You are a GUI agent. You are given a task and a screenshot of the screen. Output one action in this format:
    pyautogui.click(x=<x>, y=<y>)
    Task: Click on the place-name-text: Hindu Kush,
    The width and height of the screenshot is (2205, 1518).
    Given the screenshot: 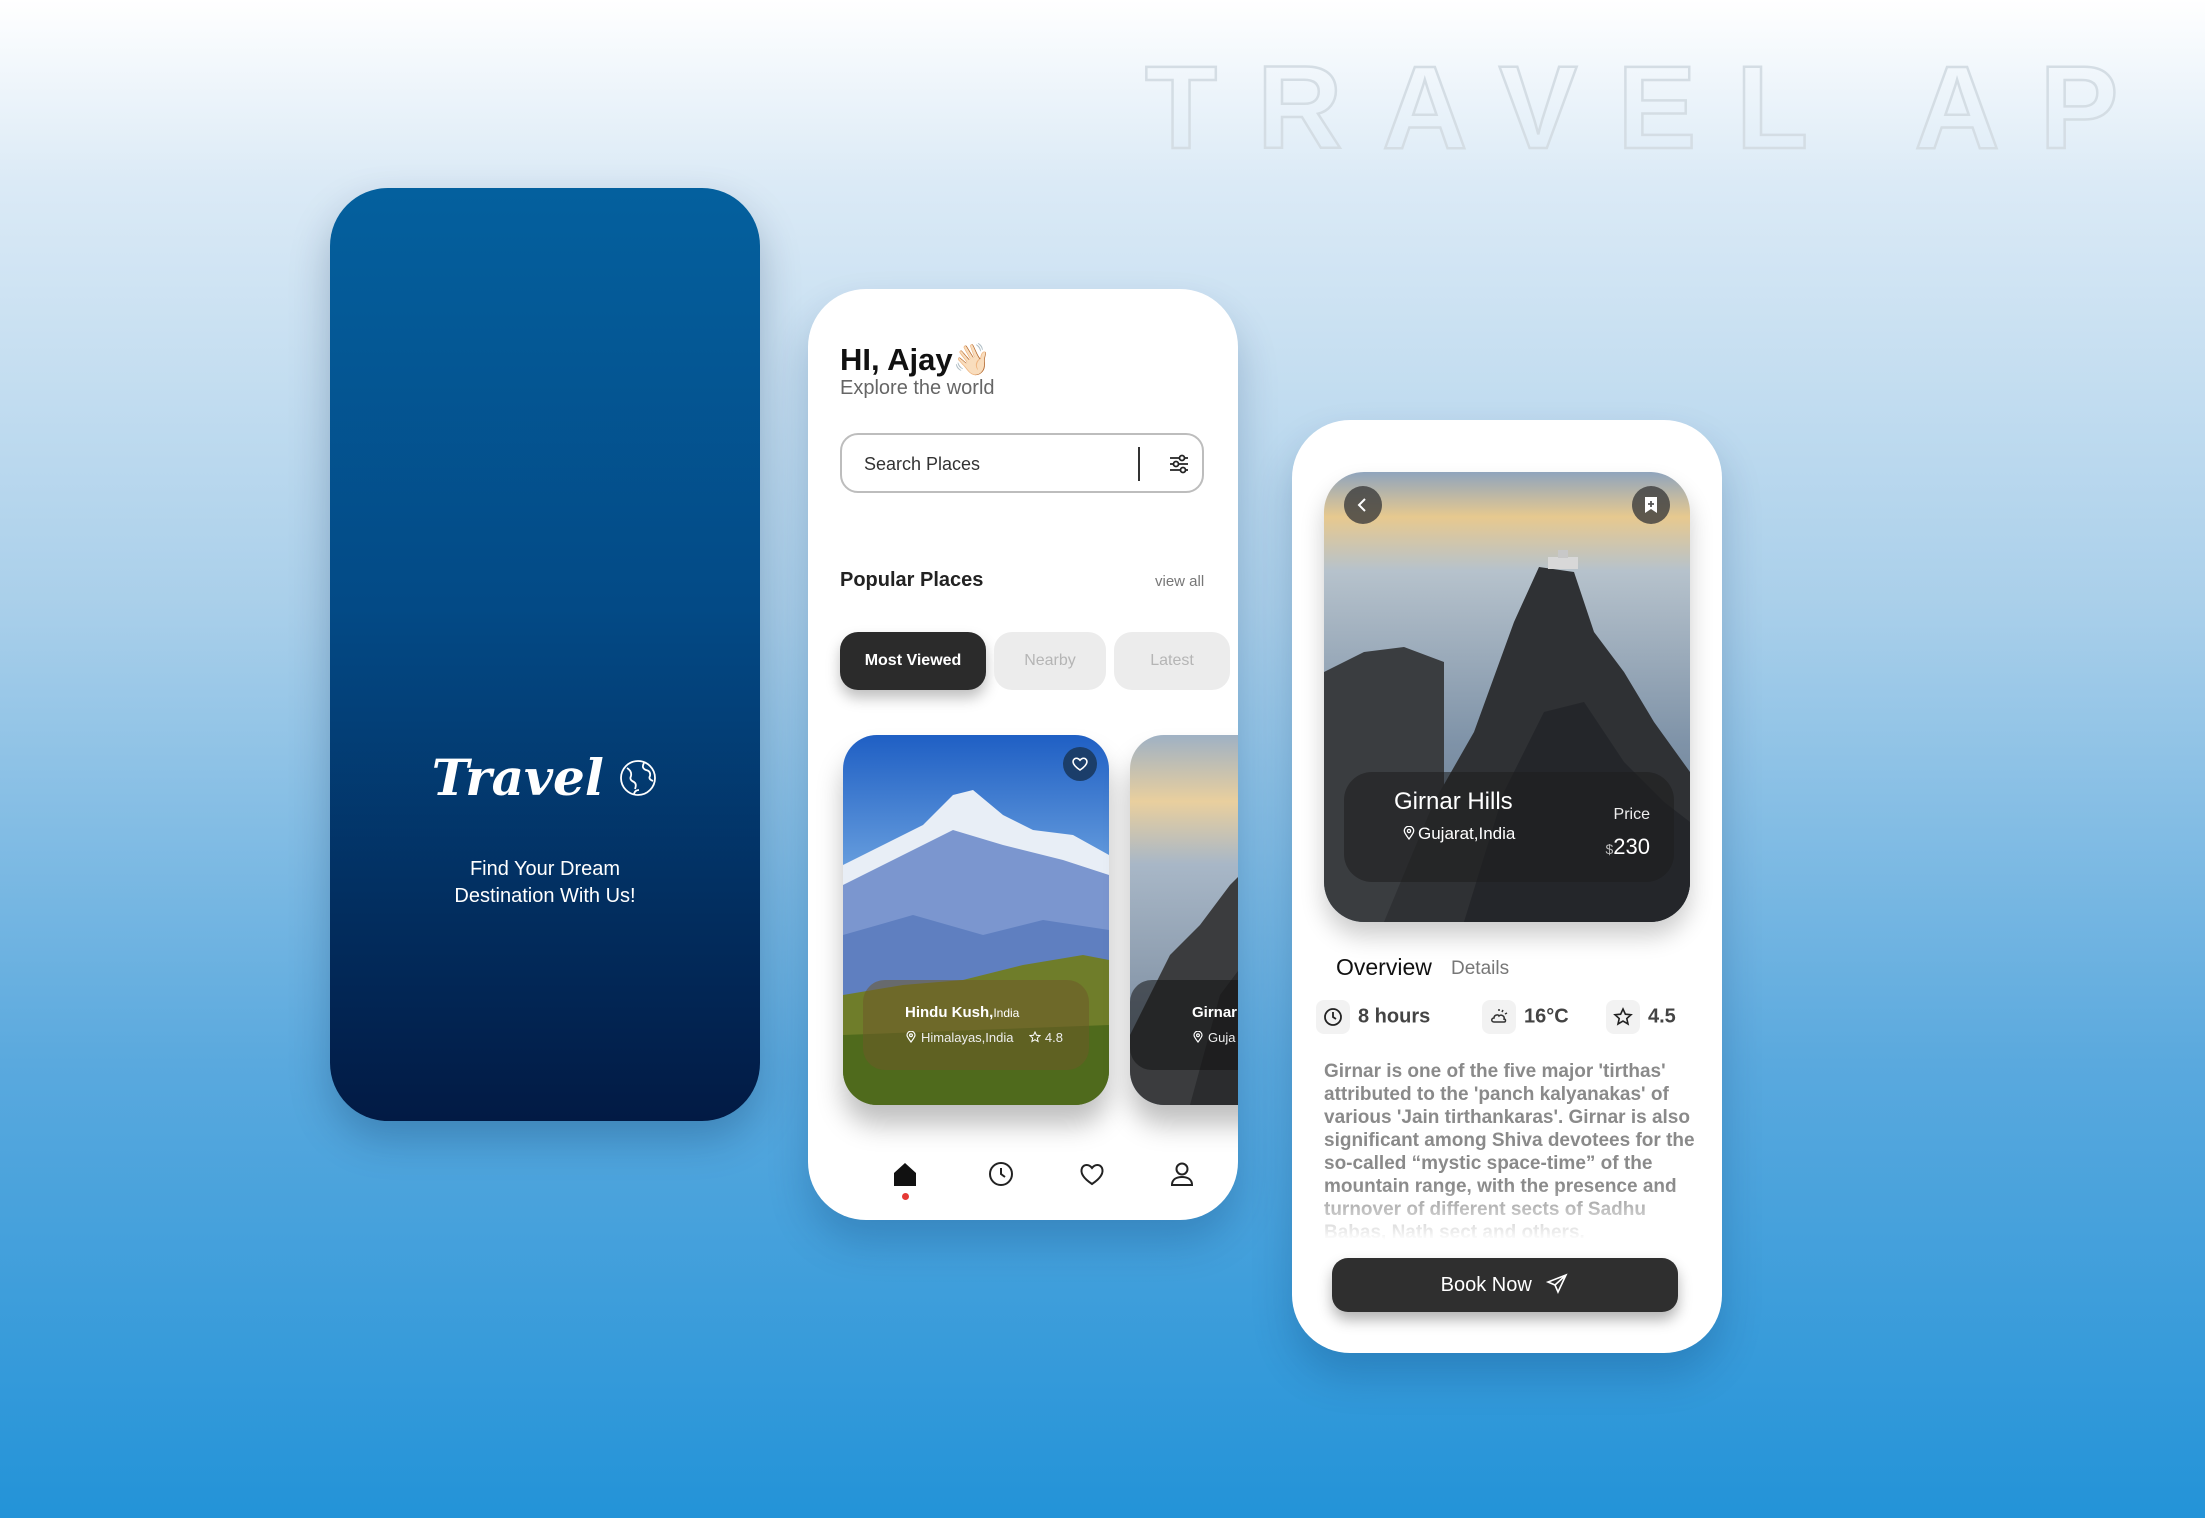 What is the action you would take?
    pyautogui.click(x=949, y=1012)
    